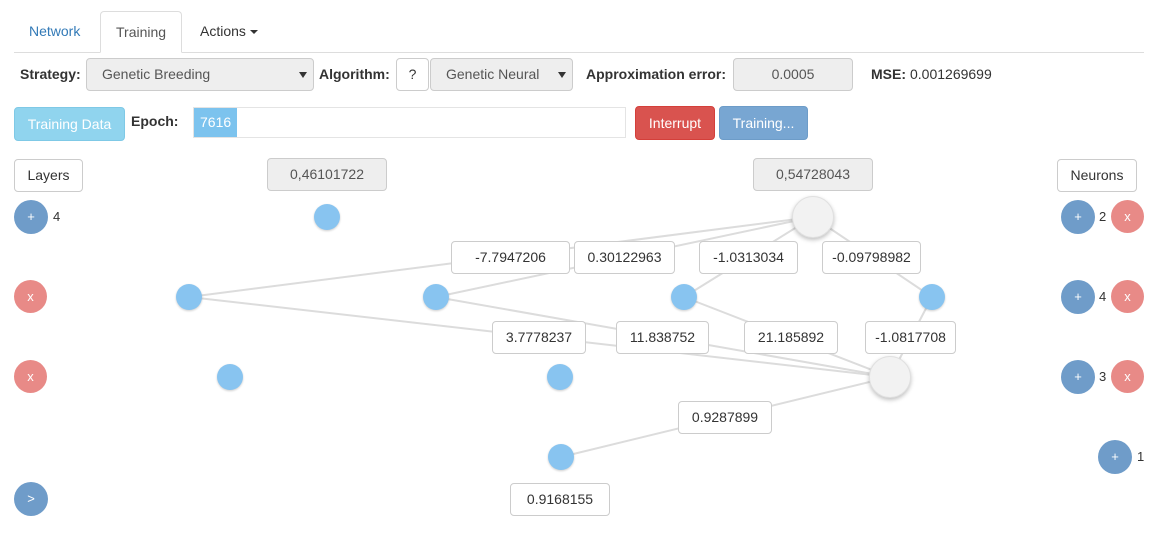  What do you see at coordinates (871, 257) in the screenshot?
I see `weight-label: -0.09798982` at bounding box center [871, 257].